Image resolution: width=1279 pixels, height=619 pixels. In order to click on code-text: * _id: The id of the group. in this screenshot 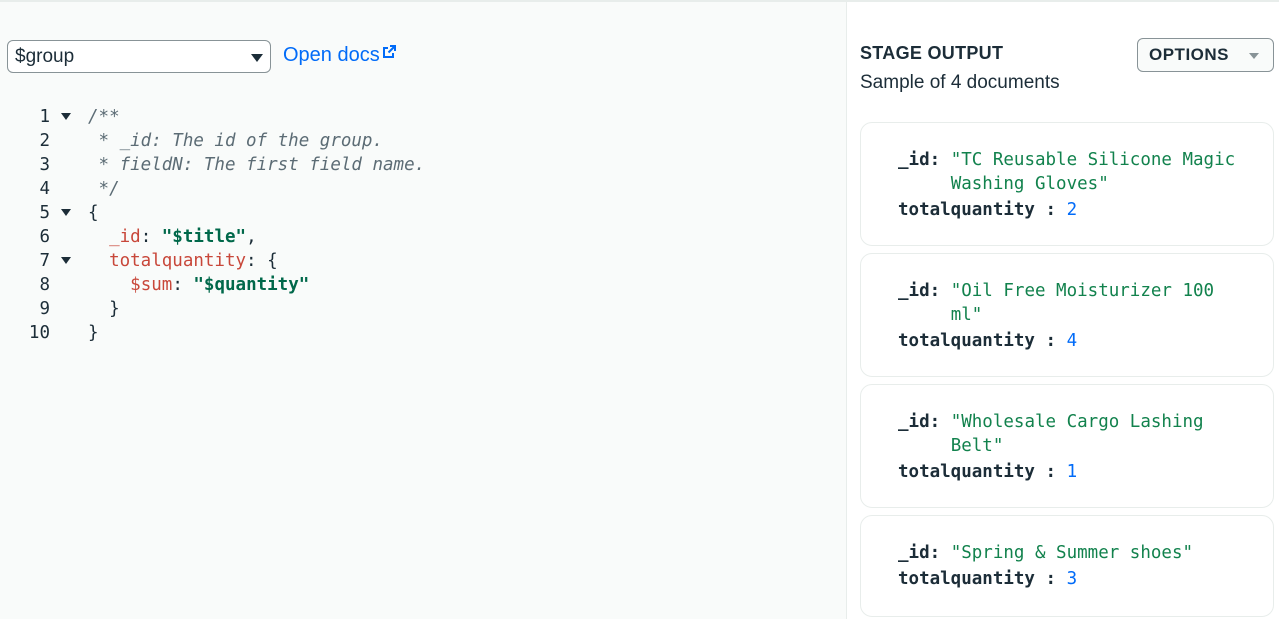, I will do `click(235, 141)`.